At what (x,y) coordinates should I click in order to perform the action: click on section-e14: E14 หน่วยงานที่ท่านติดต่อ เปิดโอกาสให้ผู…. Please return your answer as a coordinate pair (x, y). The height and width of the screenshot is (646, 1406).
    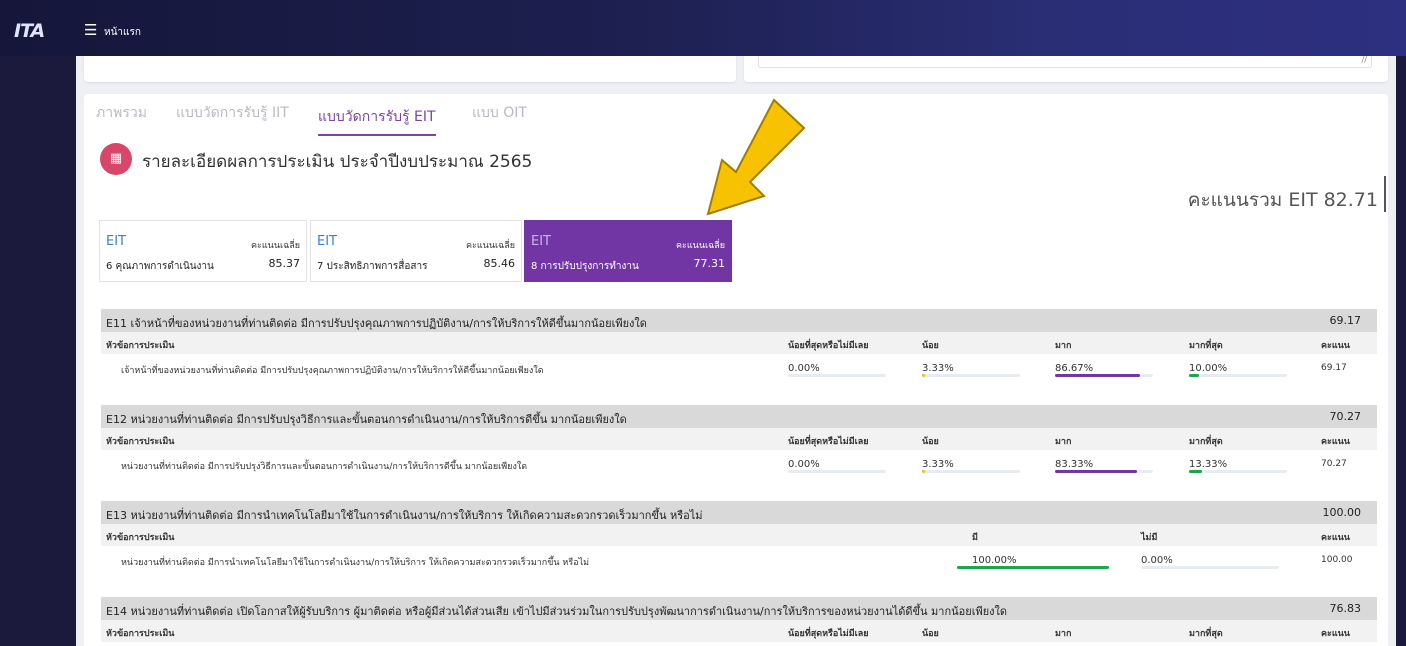
    Looking at the image, I should click on (739, 619).